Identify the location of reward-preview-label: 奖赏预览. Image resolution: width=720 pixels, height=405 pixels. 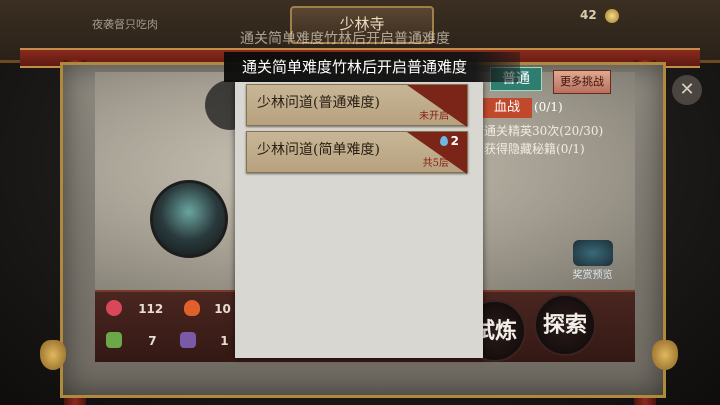
(592, 275).